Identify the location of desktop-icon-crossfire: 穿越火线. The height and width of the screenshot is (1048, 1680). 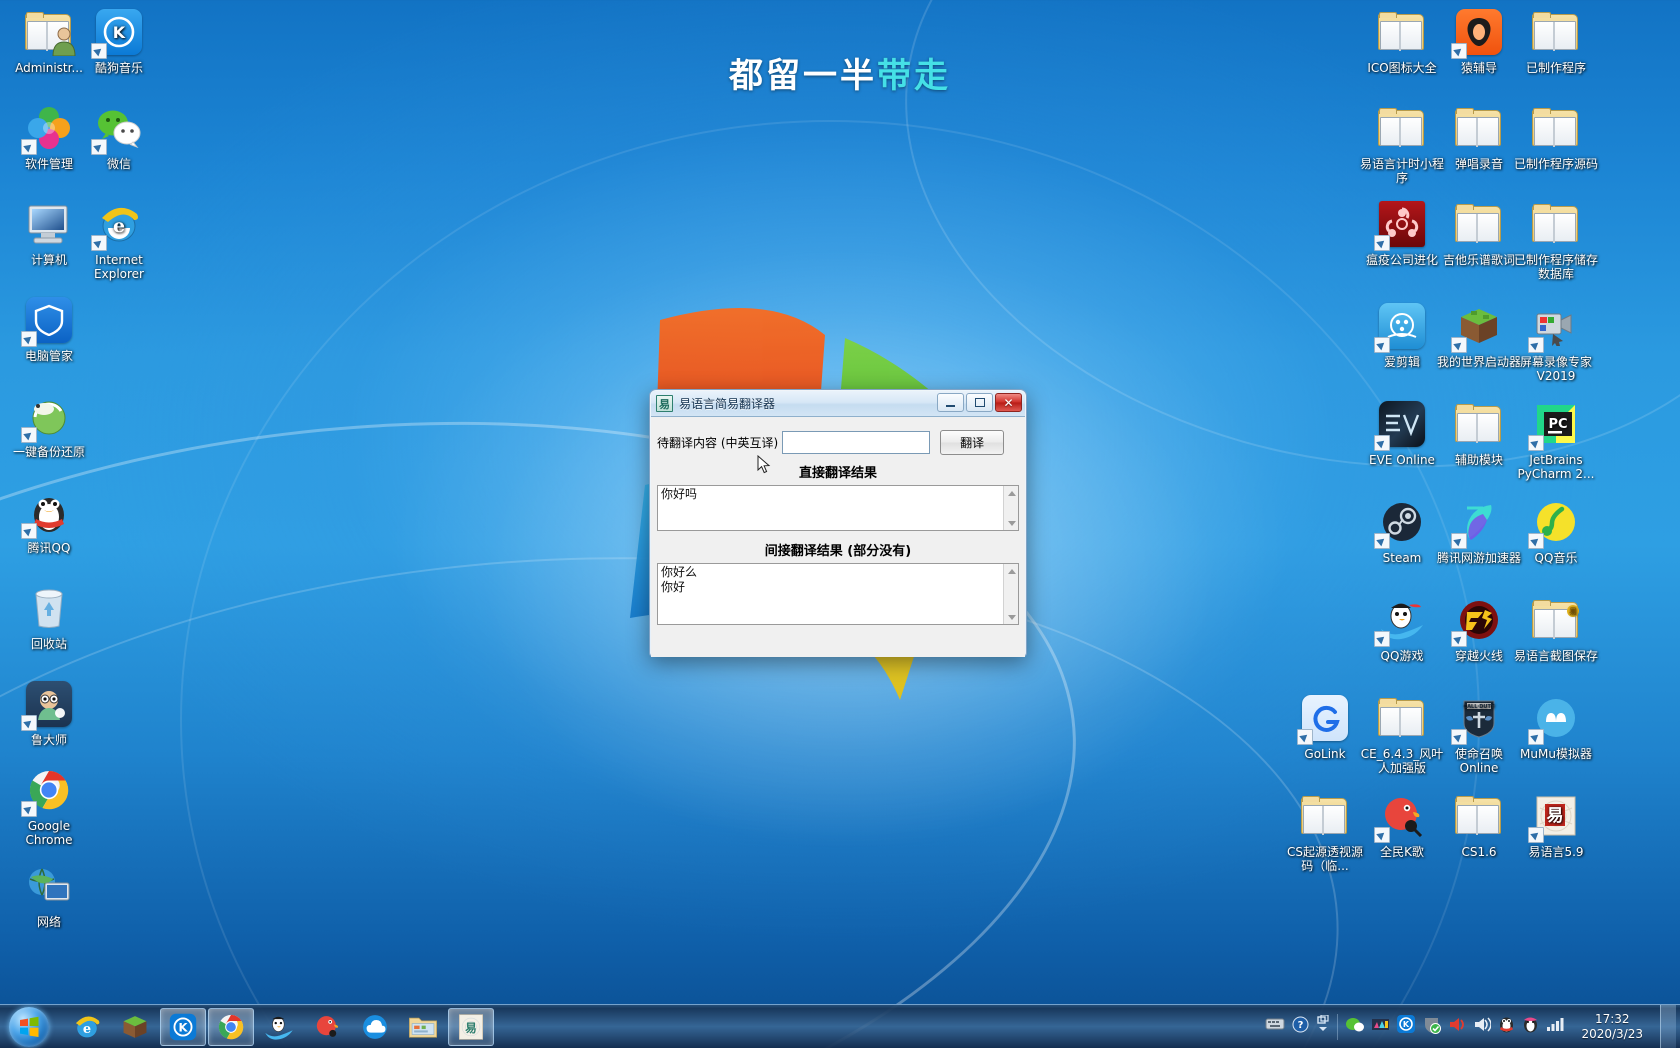
(1479, 628).